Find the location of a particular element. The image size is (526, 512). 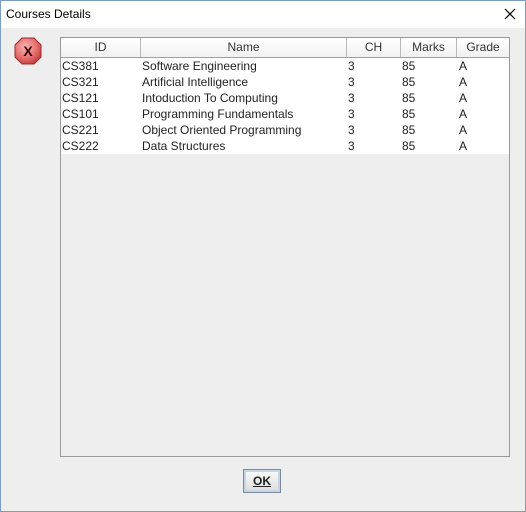

table-row: CS121 Intoduction To Computing 3 85 A is located at coordinates (285, 98).